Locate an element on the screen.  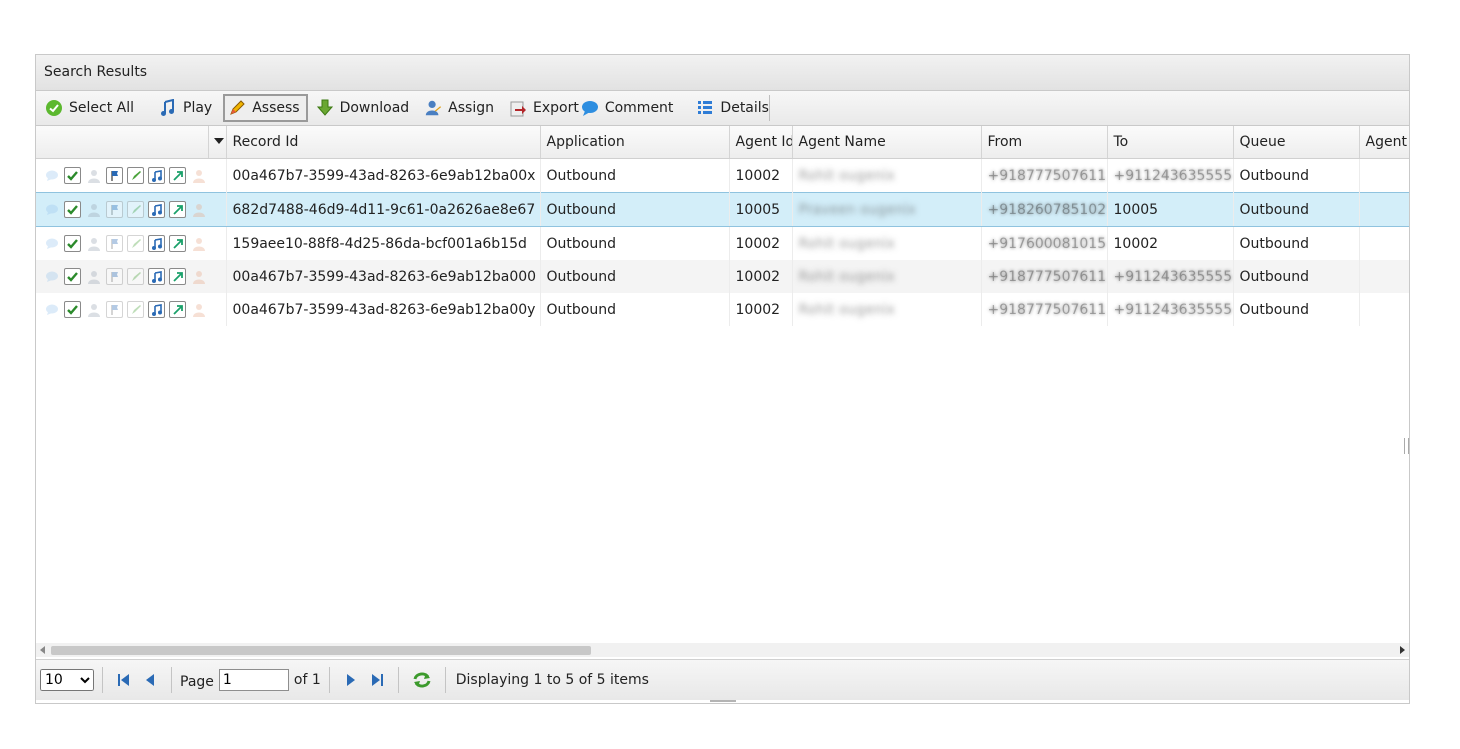
column-header-queue: Queue is located at coordinates (1296, 142).